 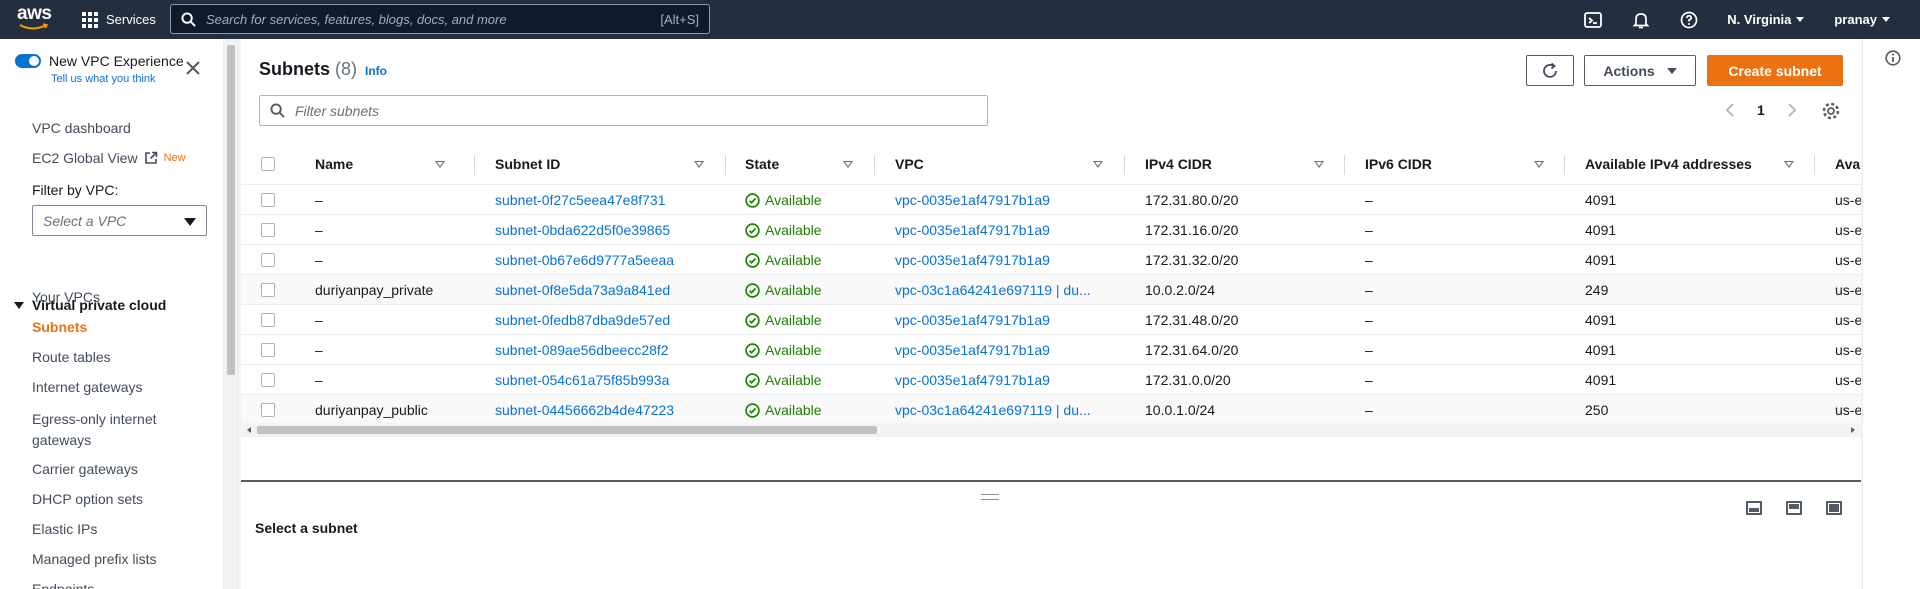 I want to click on sidebar-item-your-vpcs: Your VPCs, so click(x=66, y=297).